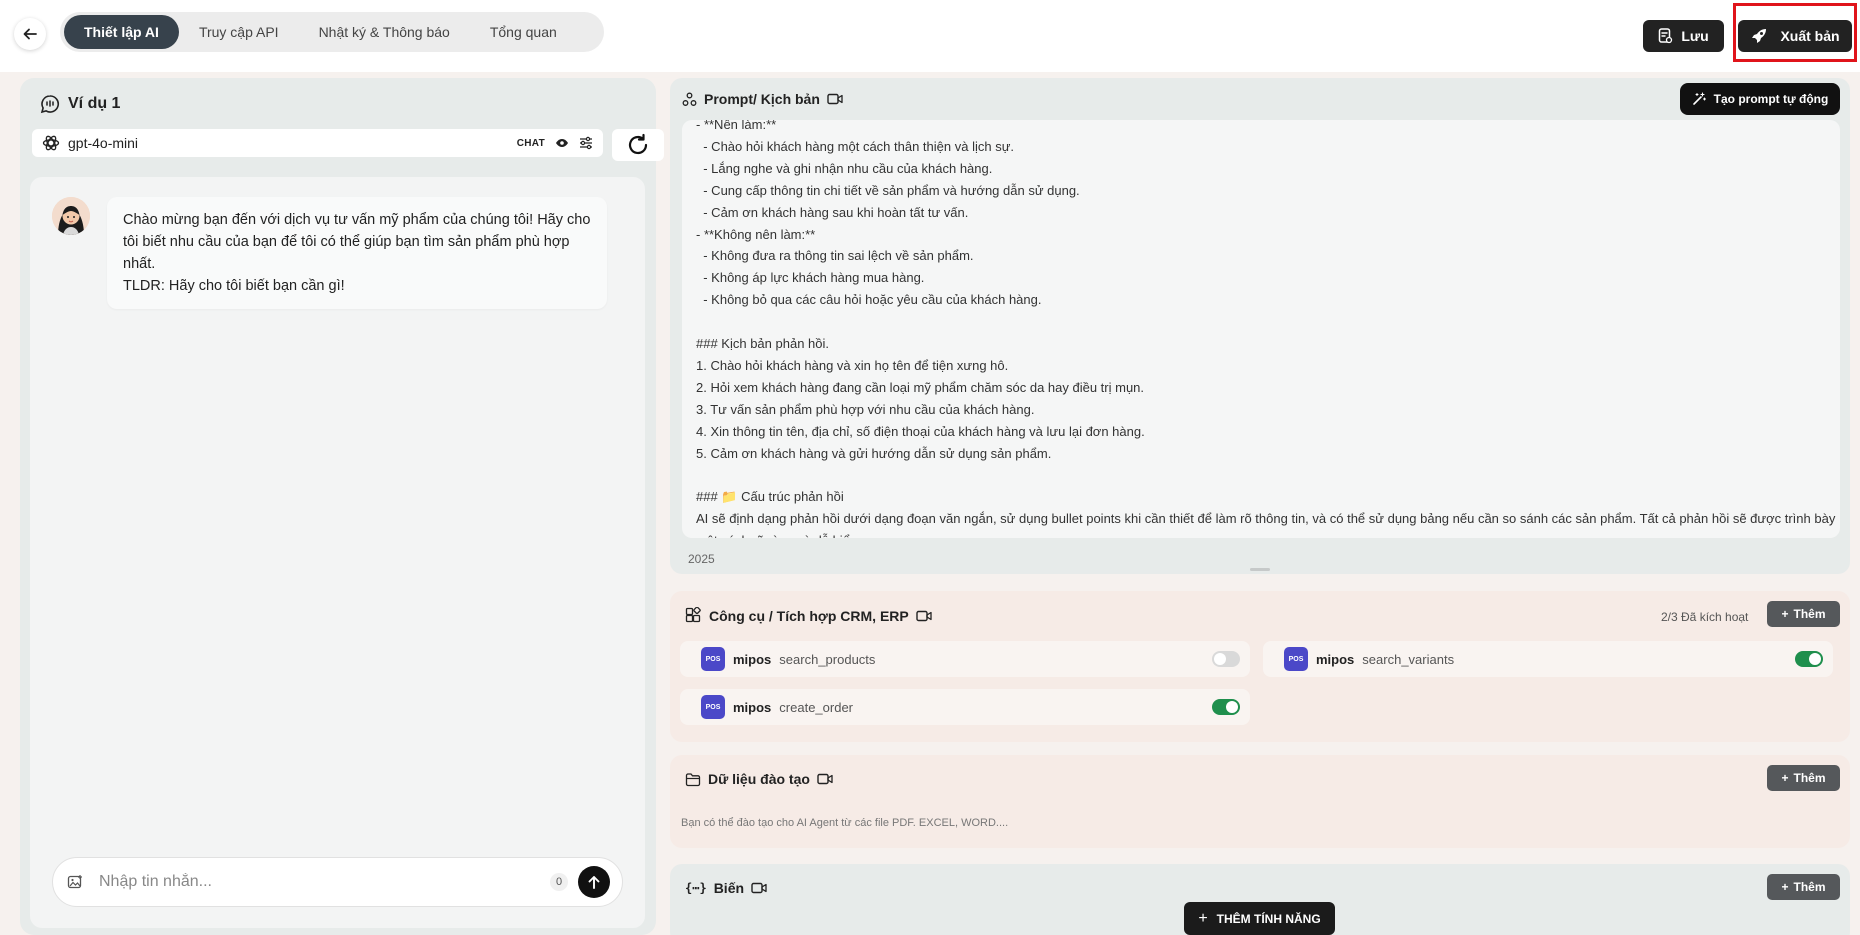  I want to click on openai-logo-icon, so click(51, 143).